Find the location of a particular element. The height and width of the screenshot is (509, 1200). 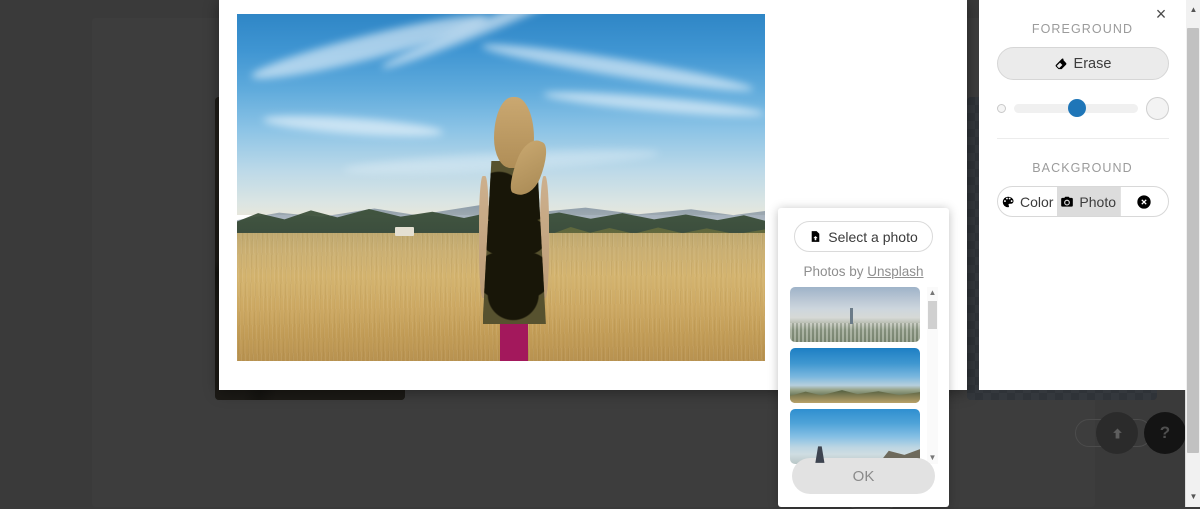

photo-credit: Photos by Unsplash is located at coordinates (863, 271).